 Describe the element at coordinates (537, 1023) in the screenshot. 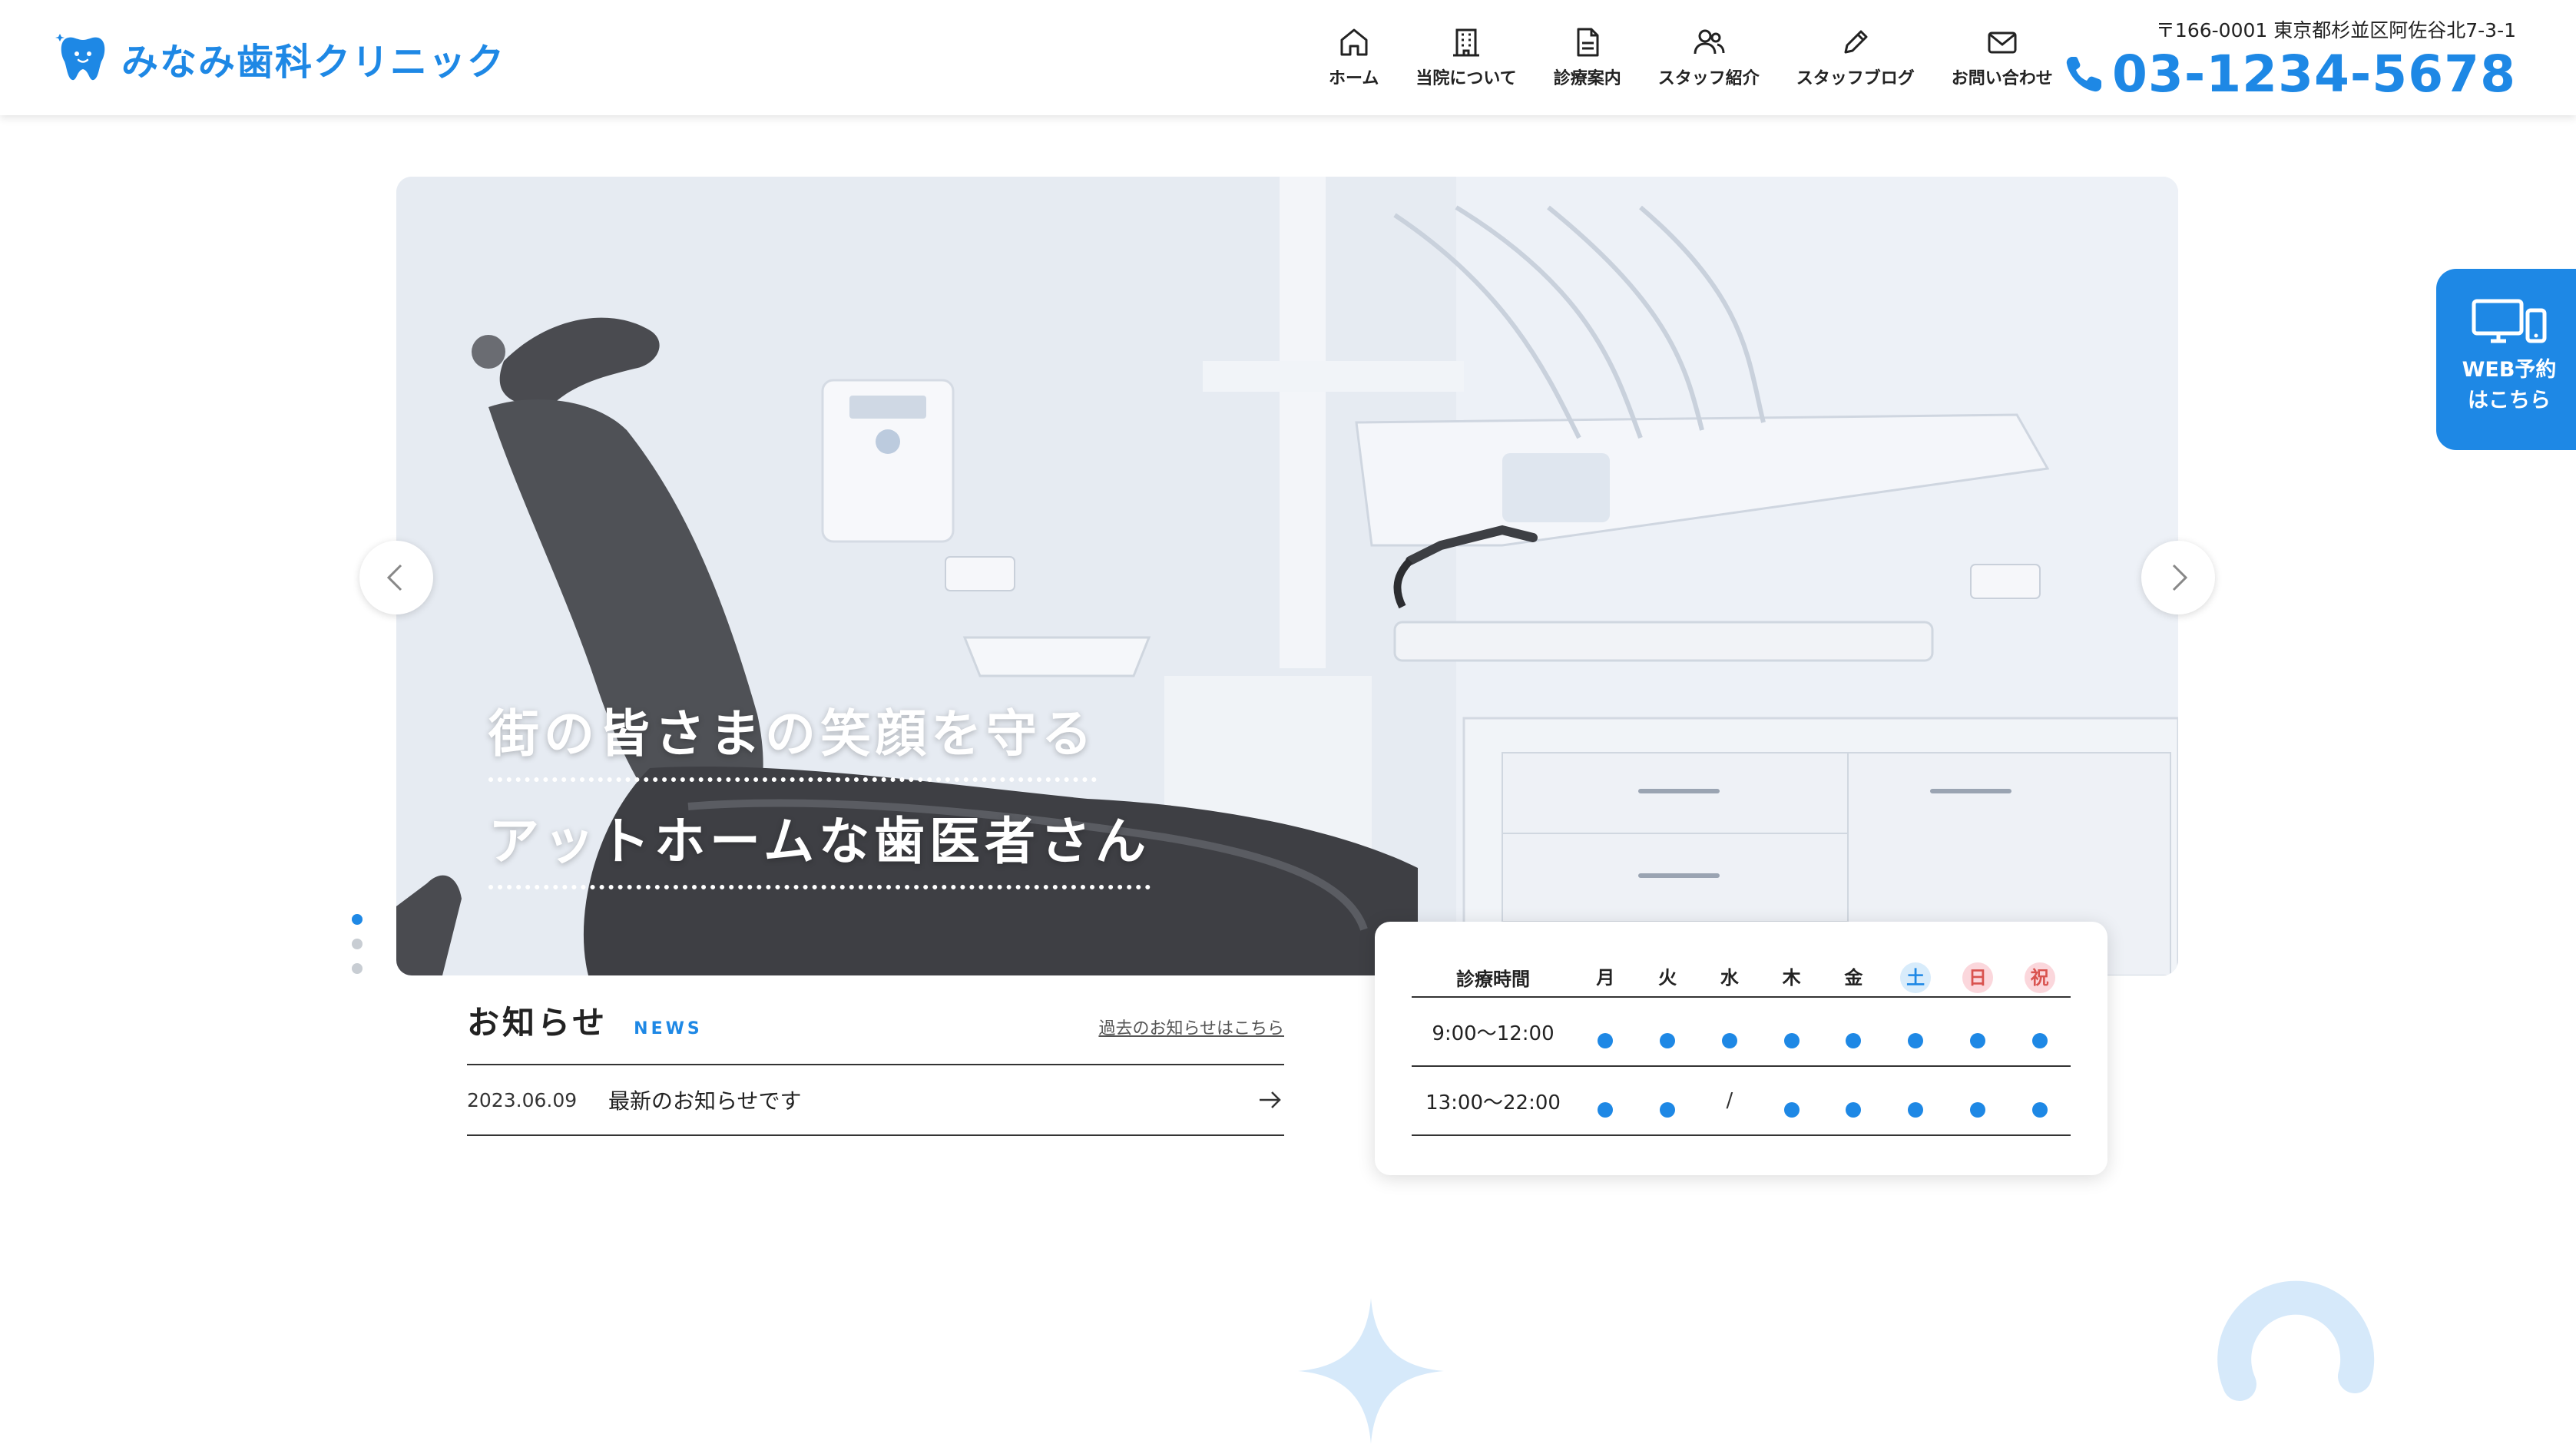

I see `news-title: お知らせ` at that location.